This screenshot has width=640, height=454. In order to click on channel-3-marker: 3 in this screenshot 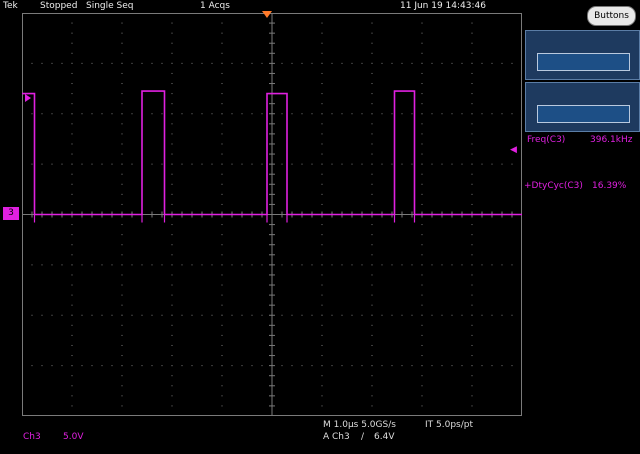, I will do `click(11, 213)`.